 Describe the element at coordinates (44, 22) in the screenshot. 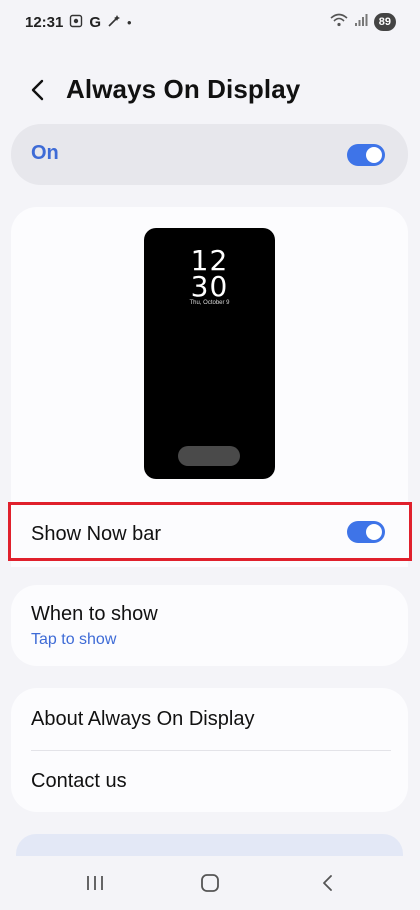

I see `status-time: 12:31` at that location.